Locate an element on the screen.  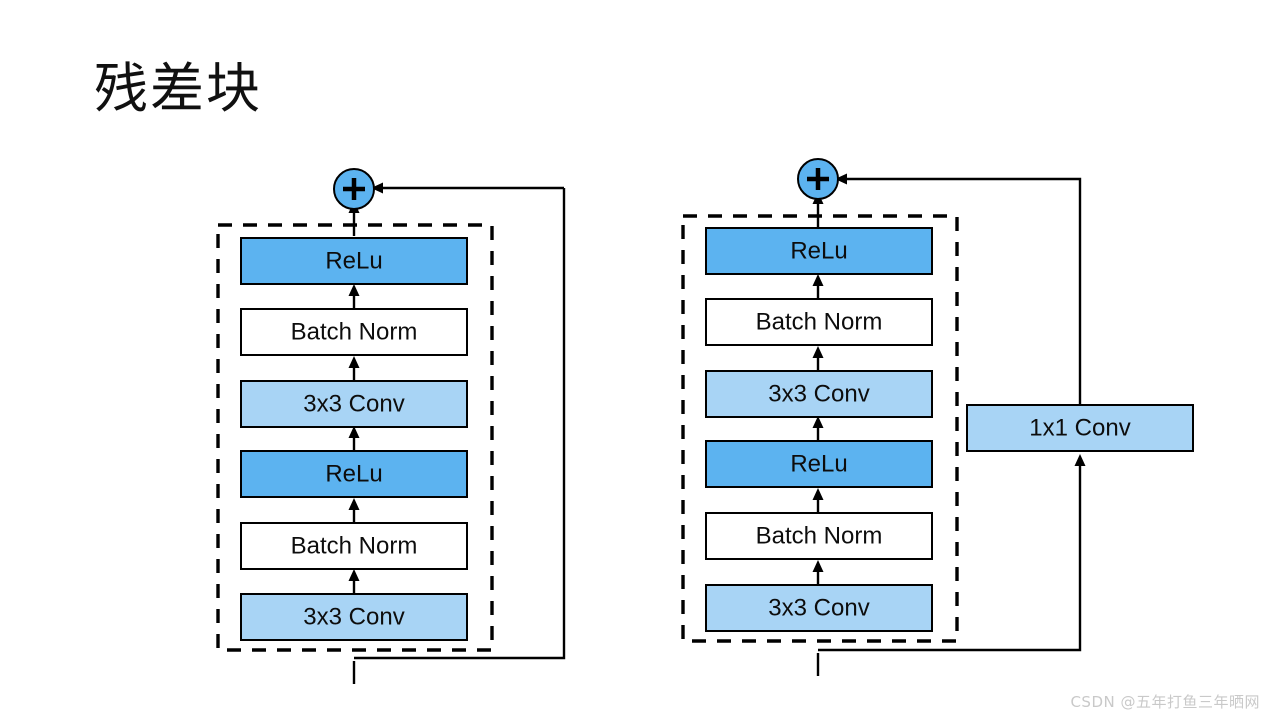
adder-right is located at coordinates (818, 179).